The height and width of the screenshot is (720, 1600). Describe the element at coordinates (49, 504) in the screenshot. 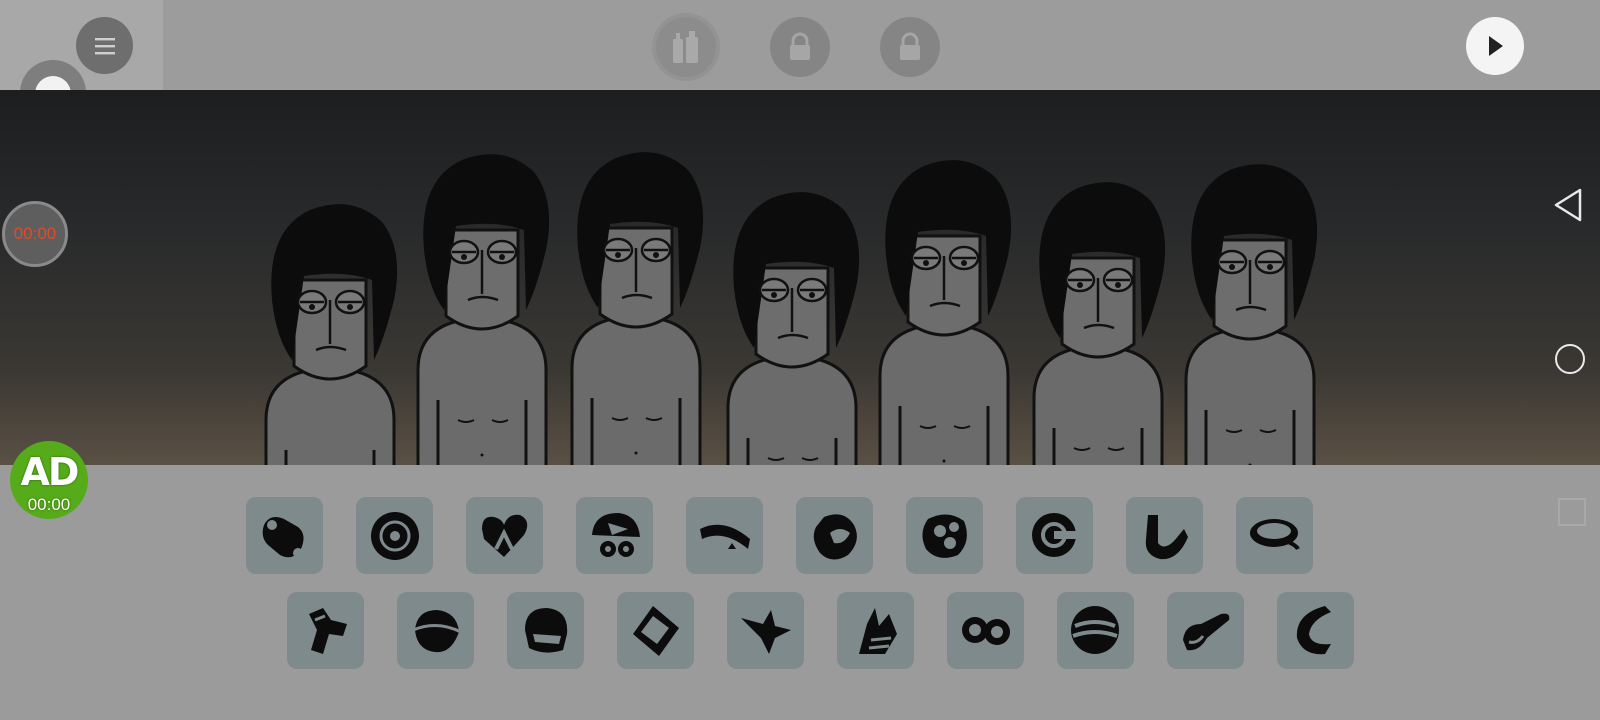

I see `ad-timer: 00:00` at that location.